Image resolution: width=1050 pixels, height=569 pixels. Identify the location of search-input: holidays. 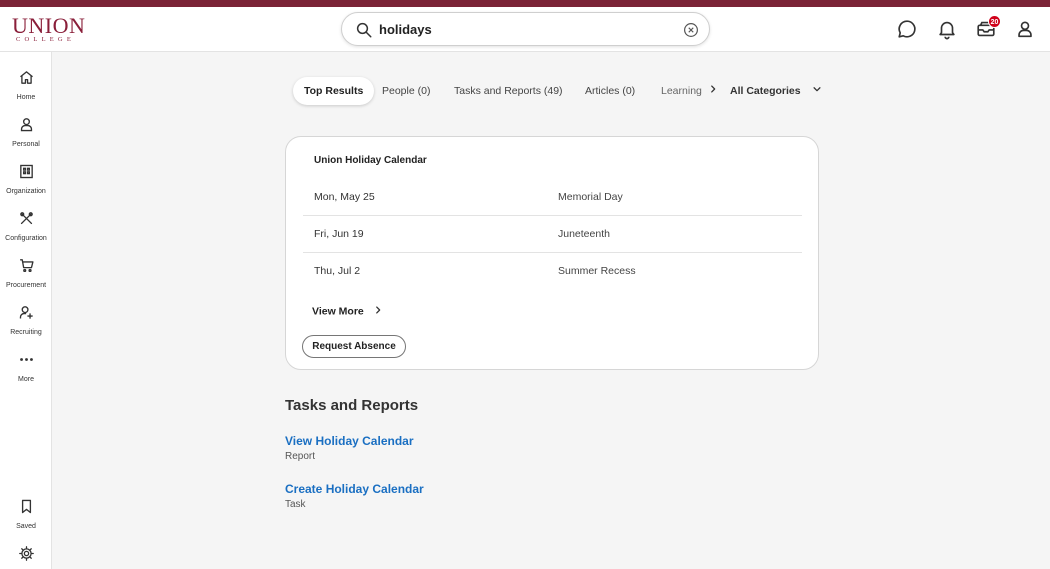
(405, 29).